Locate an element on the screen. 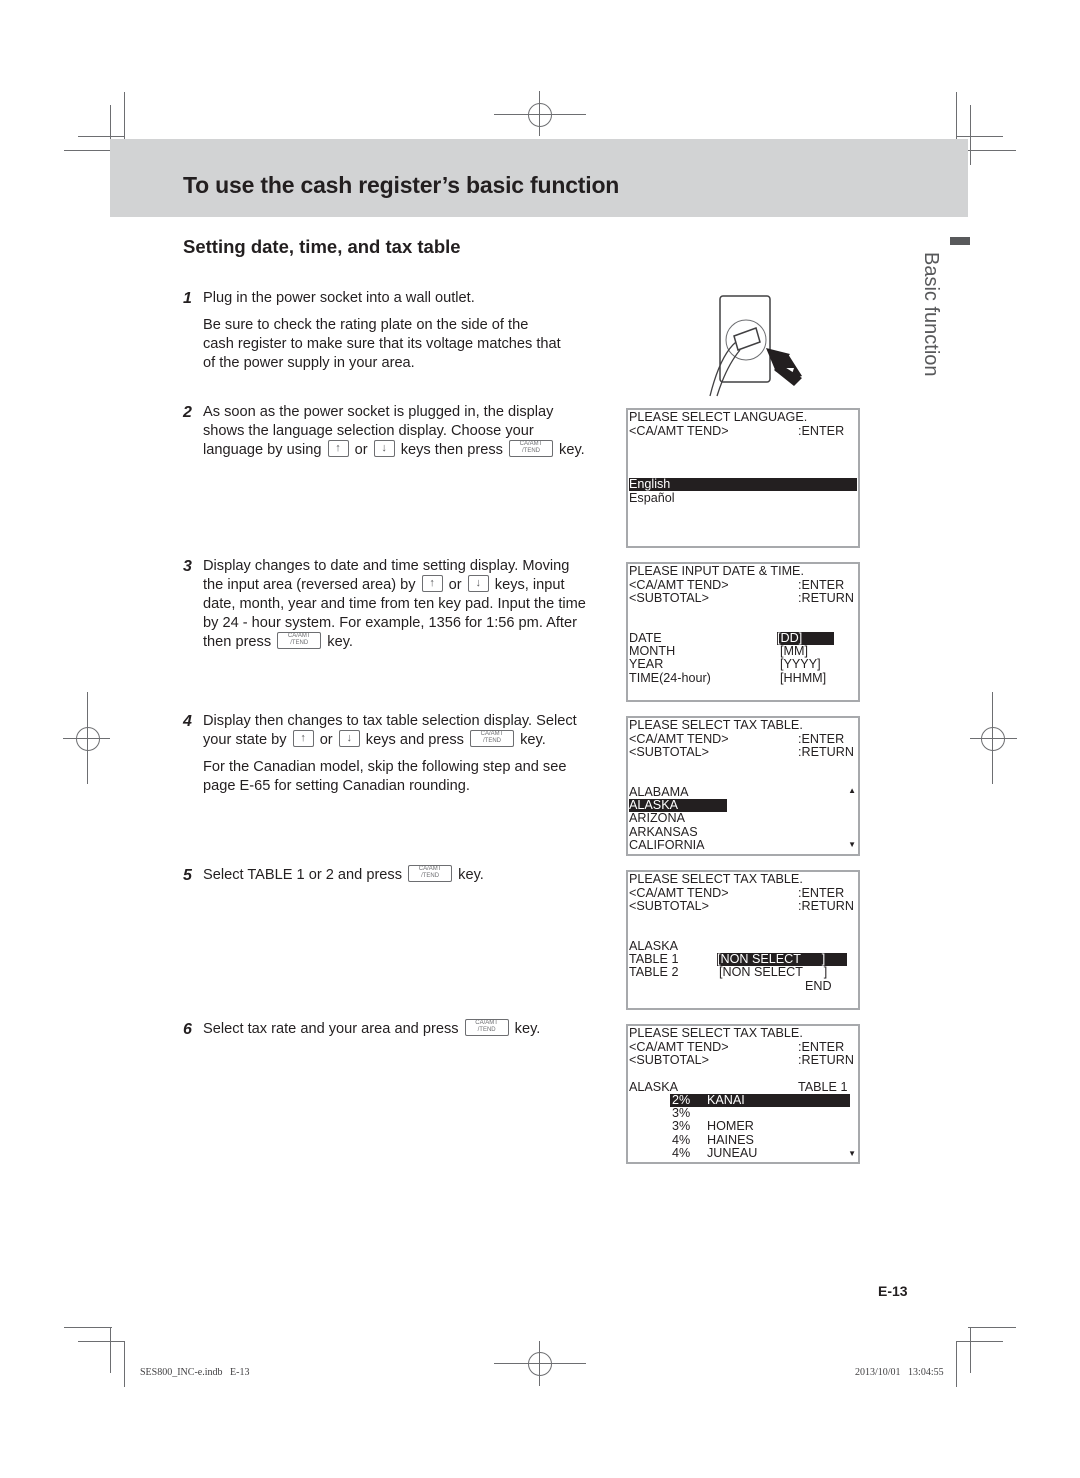  side-tab-label: Basic function is located at coordinates (931, 314).